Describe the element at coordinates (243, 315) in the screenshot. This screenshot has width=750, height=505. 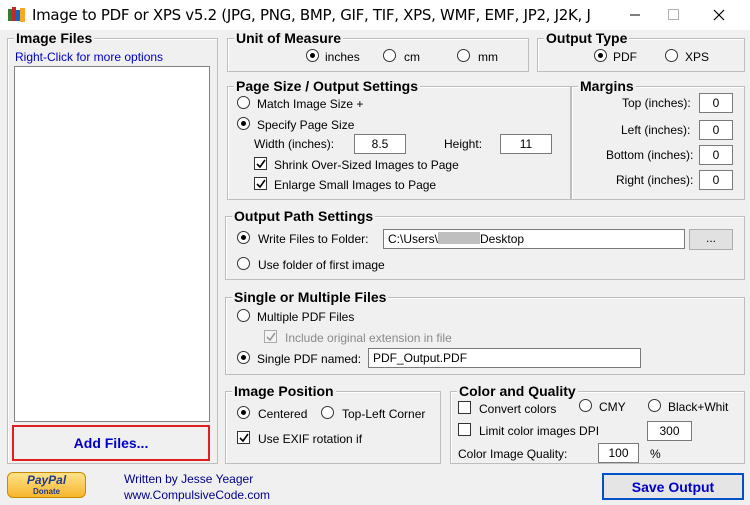
I see `multiple-files-radio` at that location.